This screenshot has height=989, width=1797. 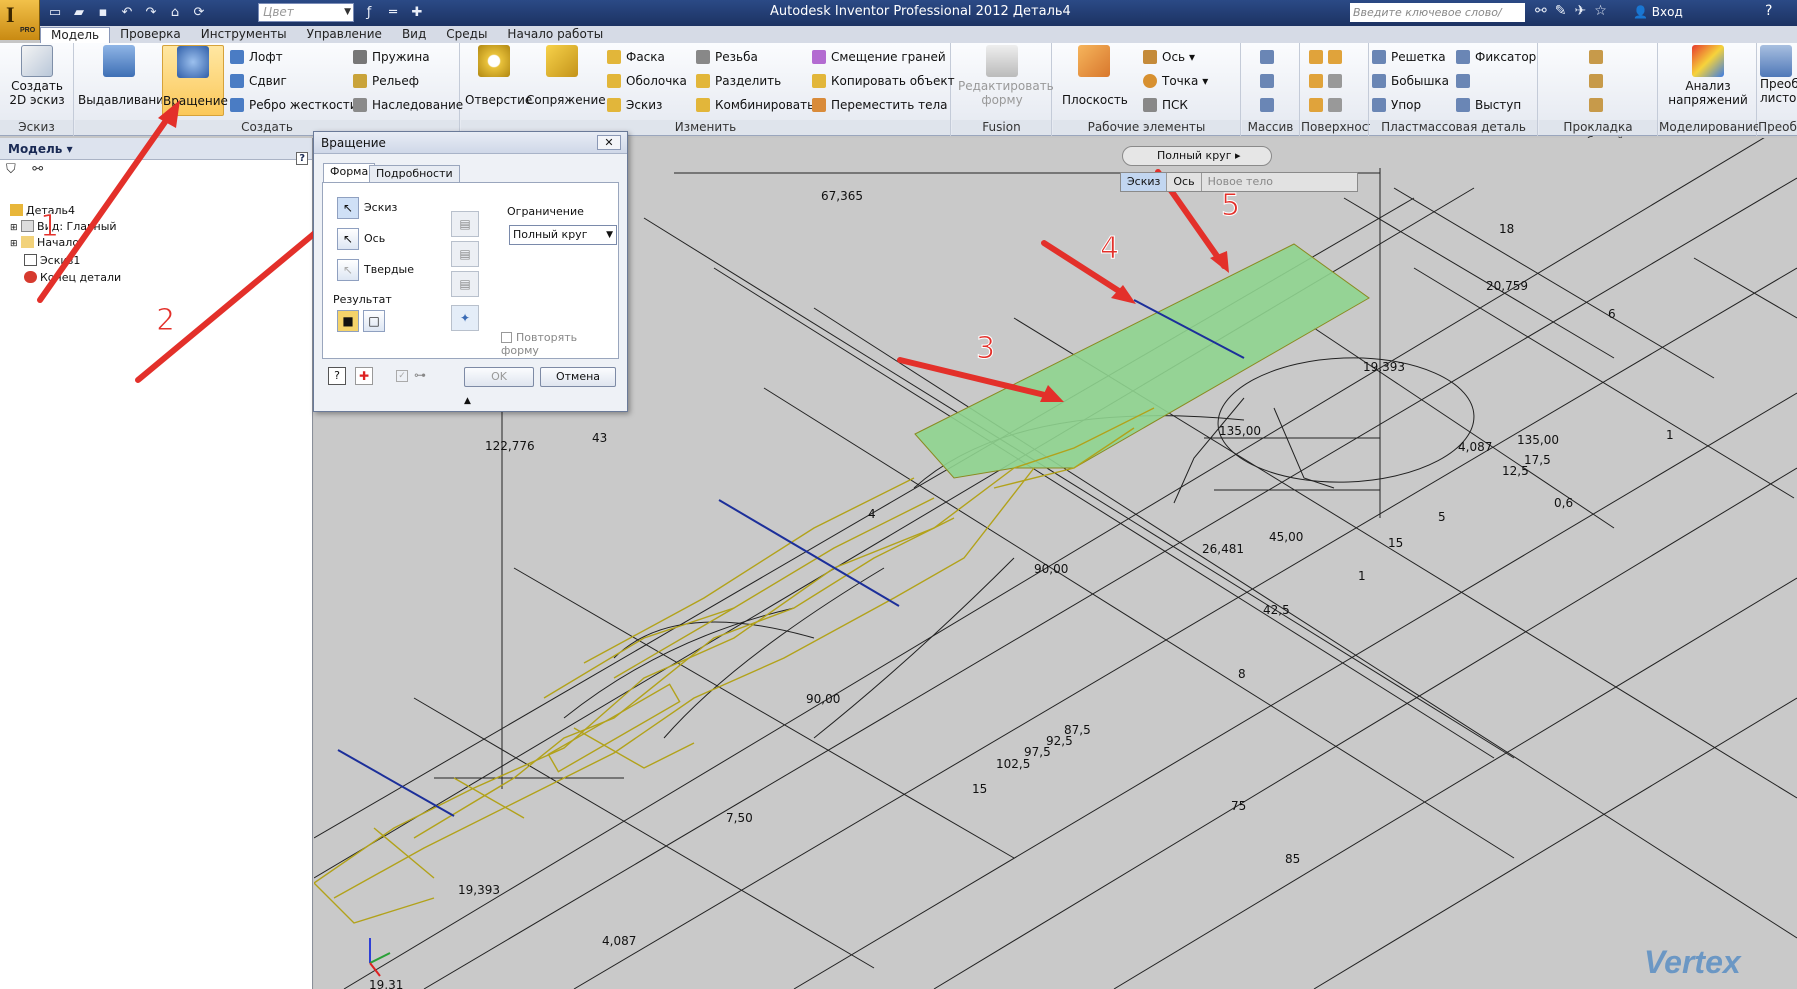 What do you see at coordinates (195, 80) in the screenshot?
I see `revolve-button: Вращение` at bounding box center [195, 80].